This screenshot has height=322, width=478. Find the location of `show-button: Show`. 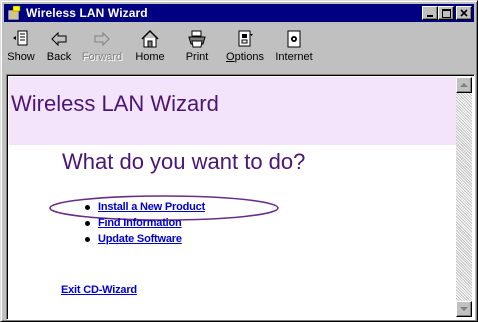

show-button: Show is located at coordinates (21, 47).